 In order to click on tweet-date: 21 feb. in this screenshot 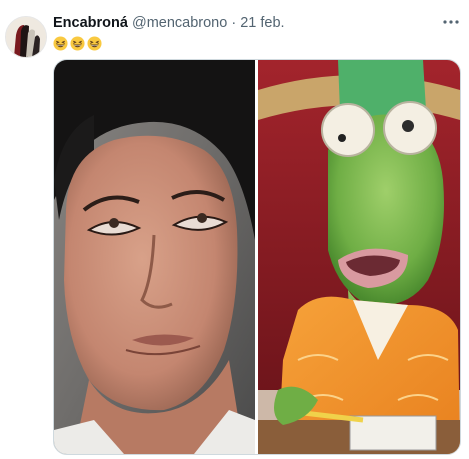, I will do `click(262, 23)`.